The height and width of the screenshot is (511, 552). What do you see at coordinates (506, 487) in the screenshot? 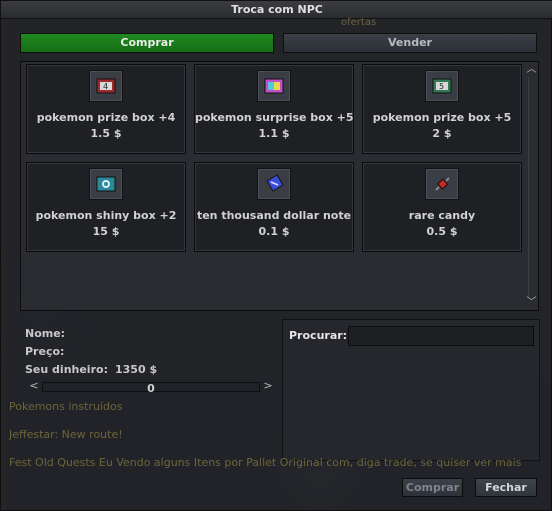
I see `close-button: Fechar` at bounding box center [506, 487].